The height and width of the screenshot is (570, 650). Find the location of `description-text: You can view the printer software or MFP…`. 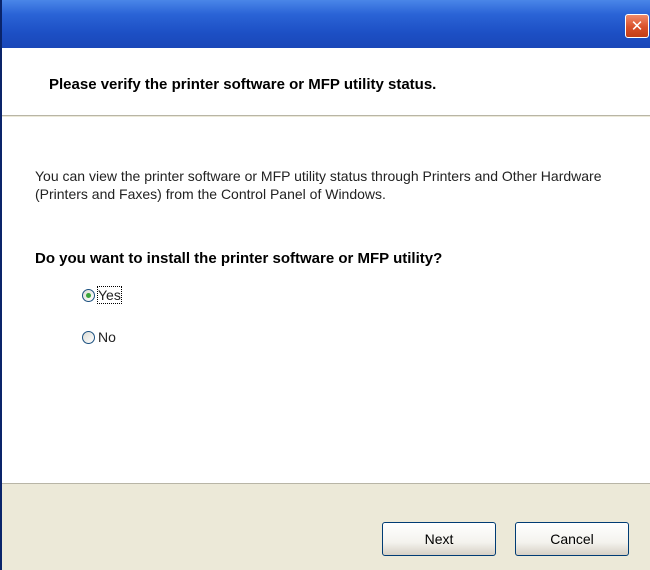

description-text: You can view the printer software or MFP… is located at coordinates (318, 185).